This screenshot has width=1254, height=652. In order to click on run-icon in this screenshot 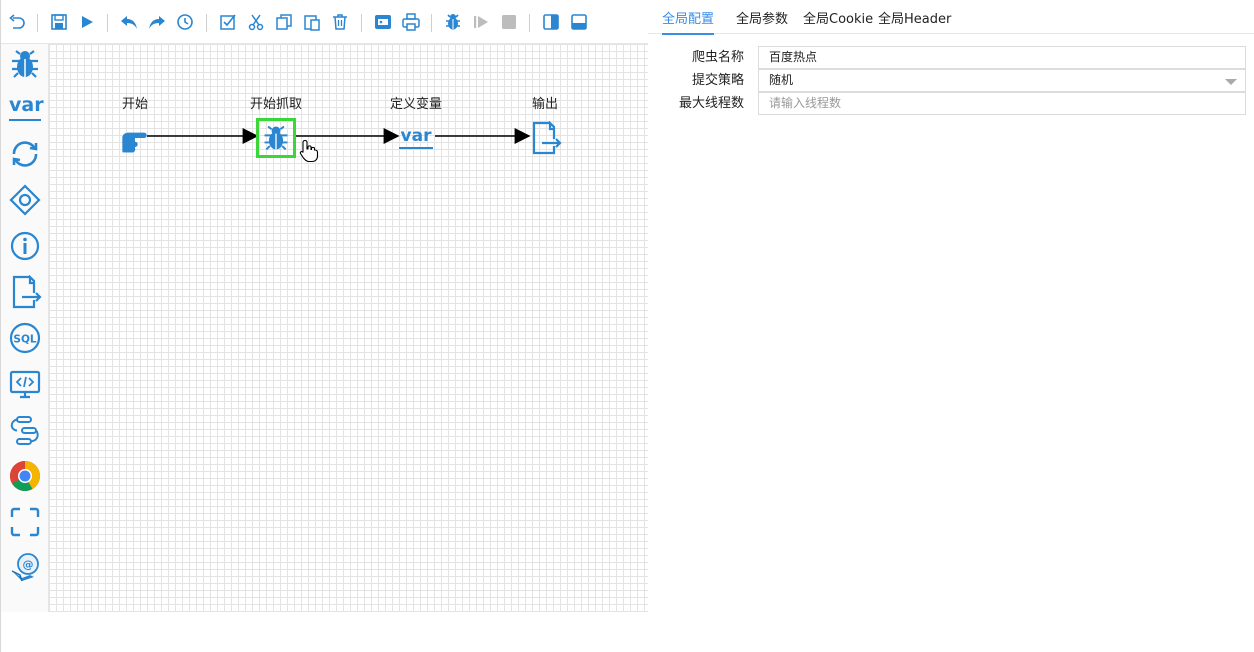, I will do `click(87, 22)`.